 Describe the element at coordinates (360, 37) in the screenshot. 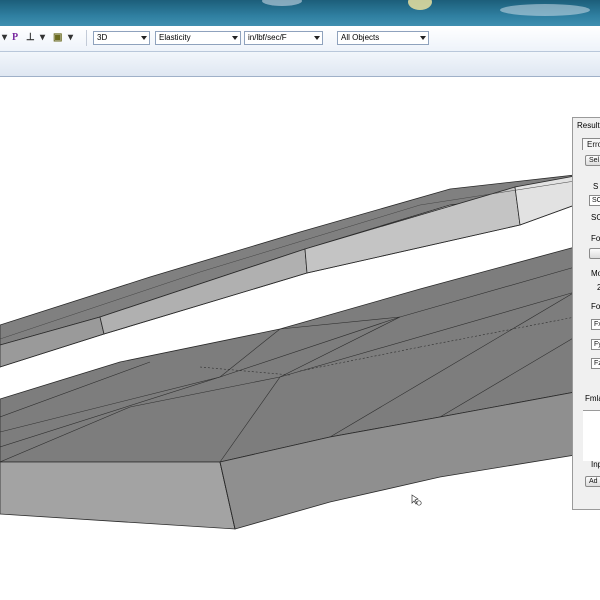

I see `filter-value: All Objects` at that location.